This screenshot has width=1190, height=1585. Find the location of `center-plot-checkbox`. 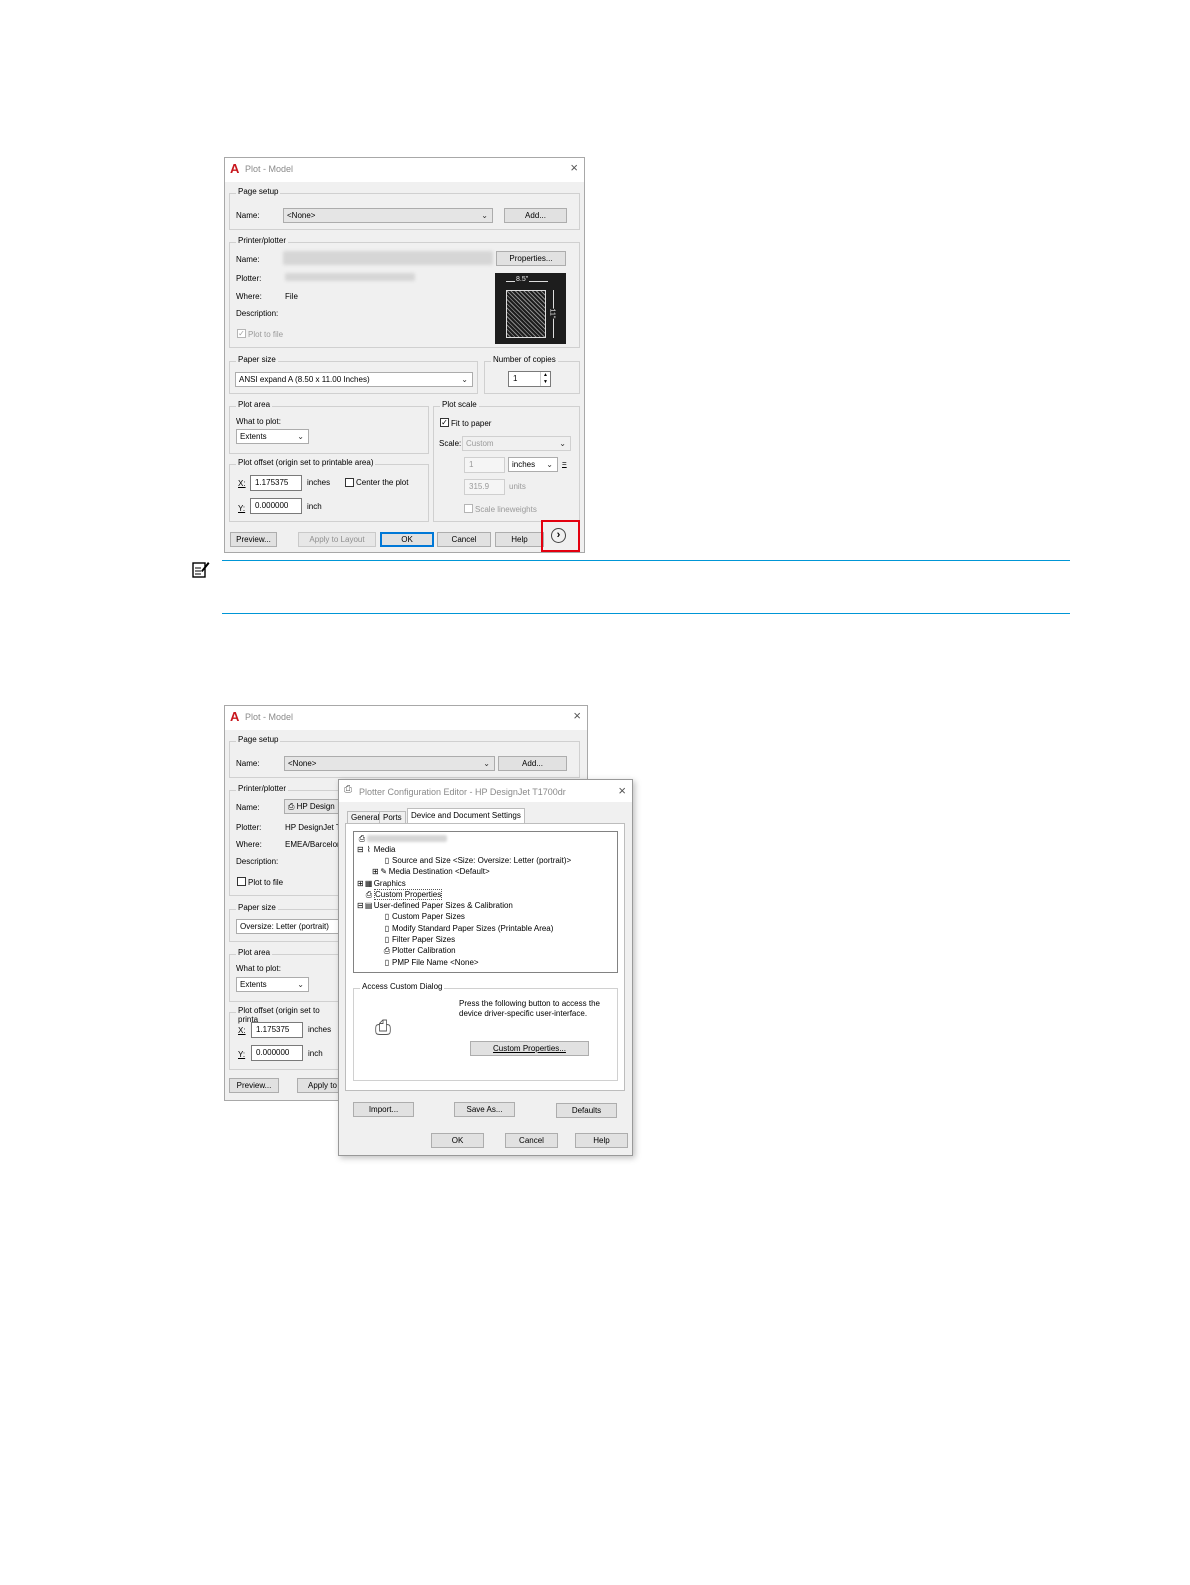

center-plot-checkbox is located at coordinates (349, 482).